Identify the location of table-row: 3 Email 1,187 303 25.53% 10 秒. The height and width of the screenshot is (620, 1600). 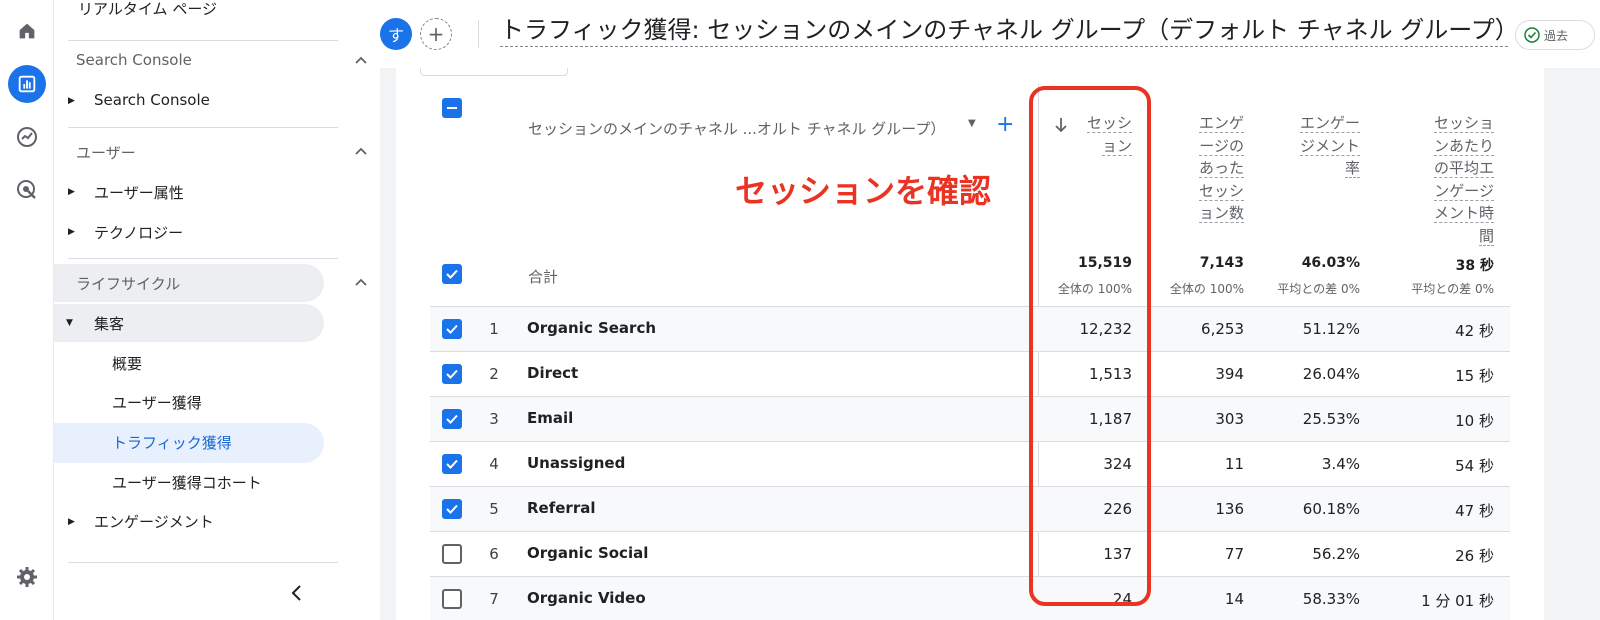
(970, 418).